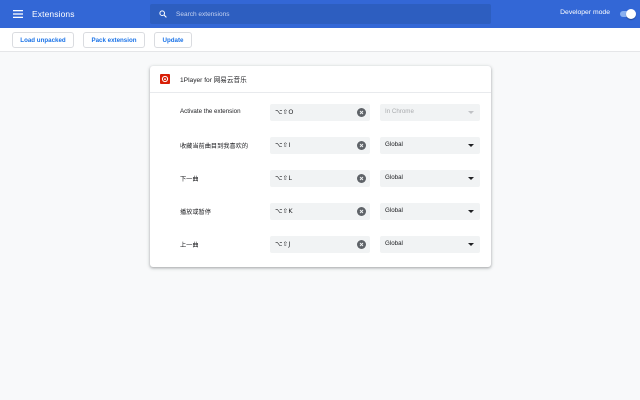 This screenshot has width=640, height=400. I want to click on search-bar, so click(320, 14).